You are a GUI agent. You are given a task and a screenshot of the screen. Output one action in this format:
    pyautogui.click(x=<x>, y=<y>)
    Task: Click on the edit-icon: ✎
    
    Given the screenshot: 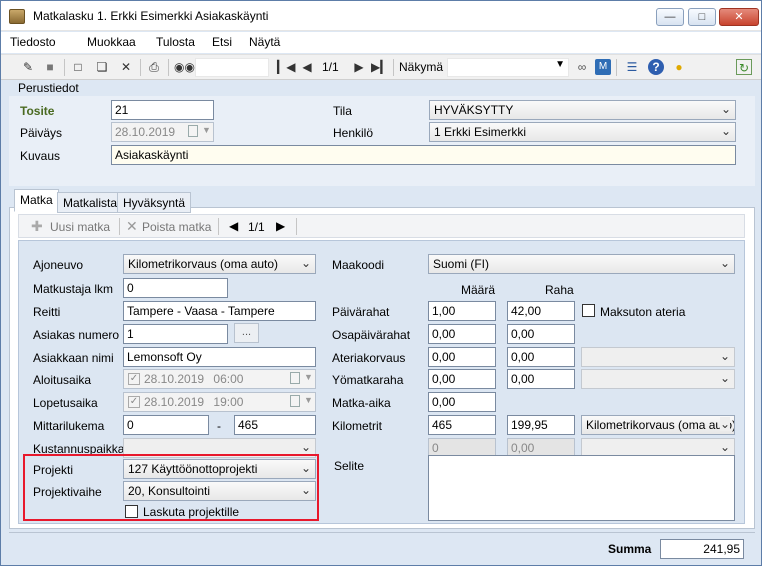 What is the action you would take?
    pyautogui.click(x=28, y=67)
    